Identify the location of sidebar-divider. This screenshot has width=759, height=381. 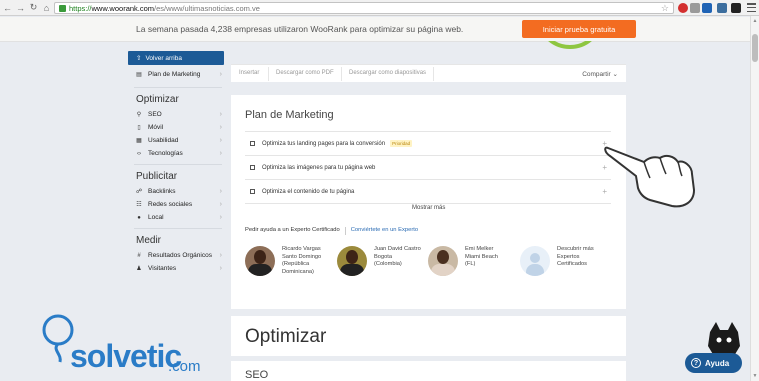
(178, 228).